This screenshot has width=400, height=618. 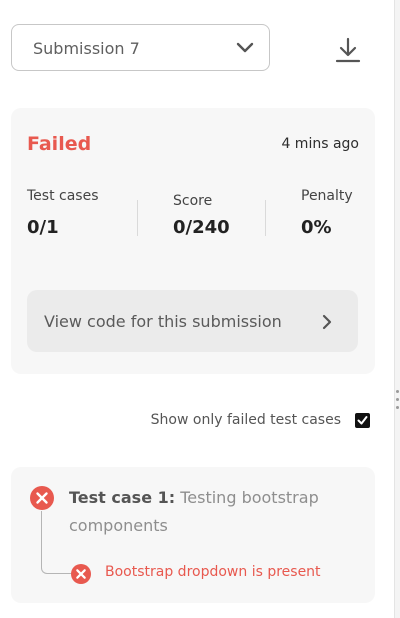 I want to click on score-value: 0/240, so click(x=201, y=227).